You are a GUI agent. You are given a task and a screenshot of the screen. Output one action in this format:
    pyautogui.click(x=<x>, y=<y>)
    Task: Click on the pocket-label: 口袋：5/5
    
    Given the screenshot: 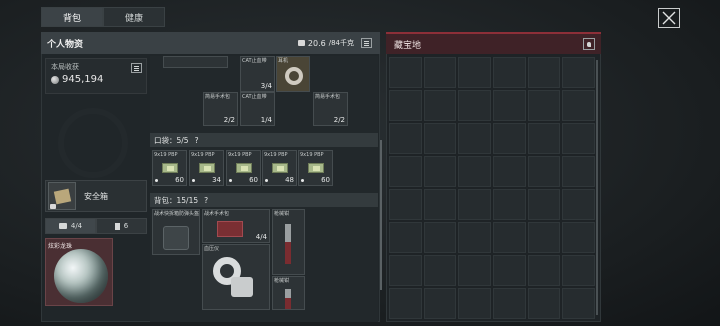 What is the action you would take?
    pyautogui.click(x=171, y=140)
    